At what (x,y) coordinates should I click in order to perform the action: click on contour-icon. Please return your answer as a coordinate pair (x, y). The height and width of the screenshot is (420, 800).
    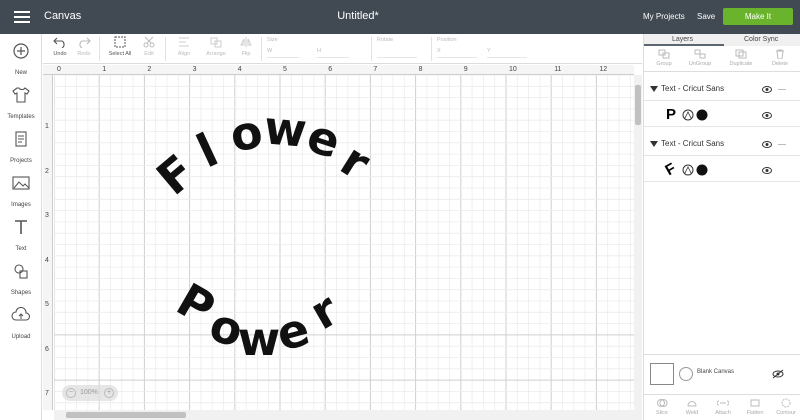
    Looking at the image, I should click on (786, 403).